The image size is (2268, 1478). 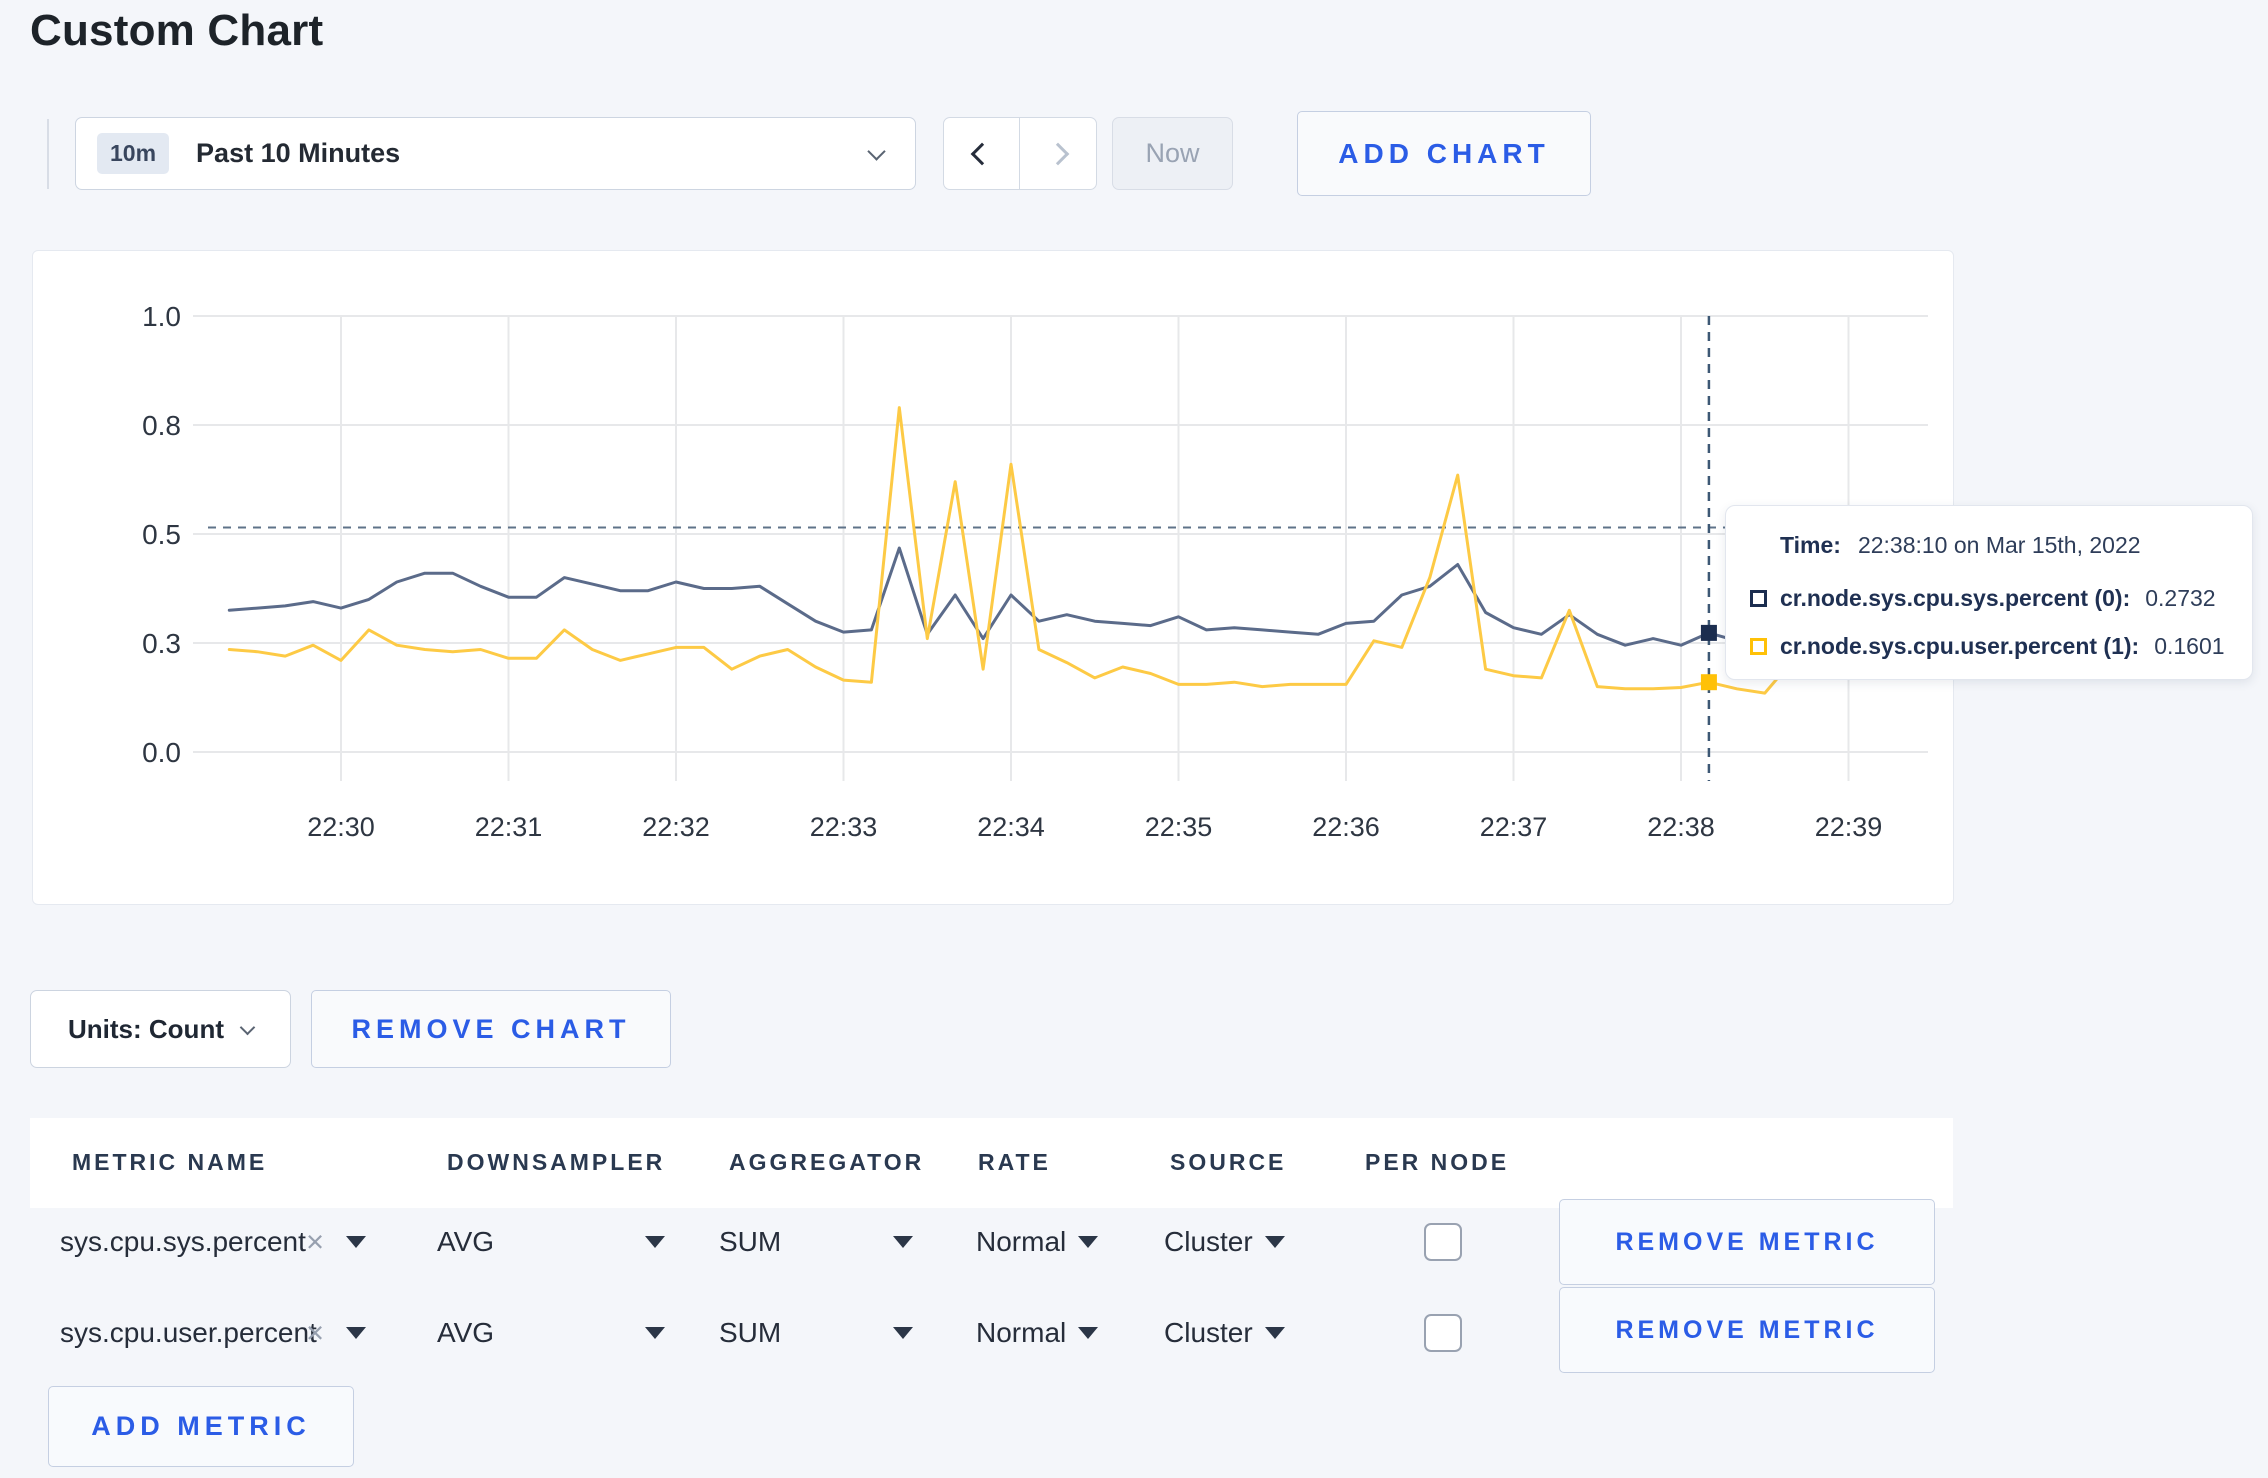 What do you see at coordinates (1228, 1162) in the screenshot?
I see `col-header-source: SOURCE` at bounding box center [1228, 1162].